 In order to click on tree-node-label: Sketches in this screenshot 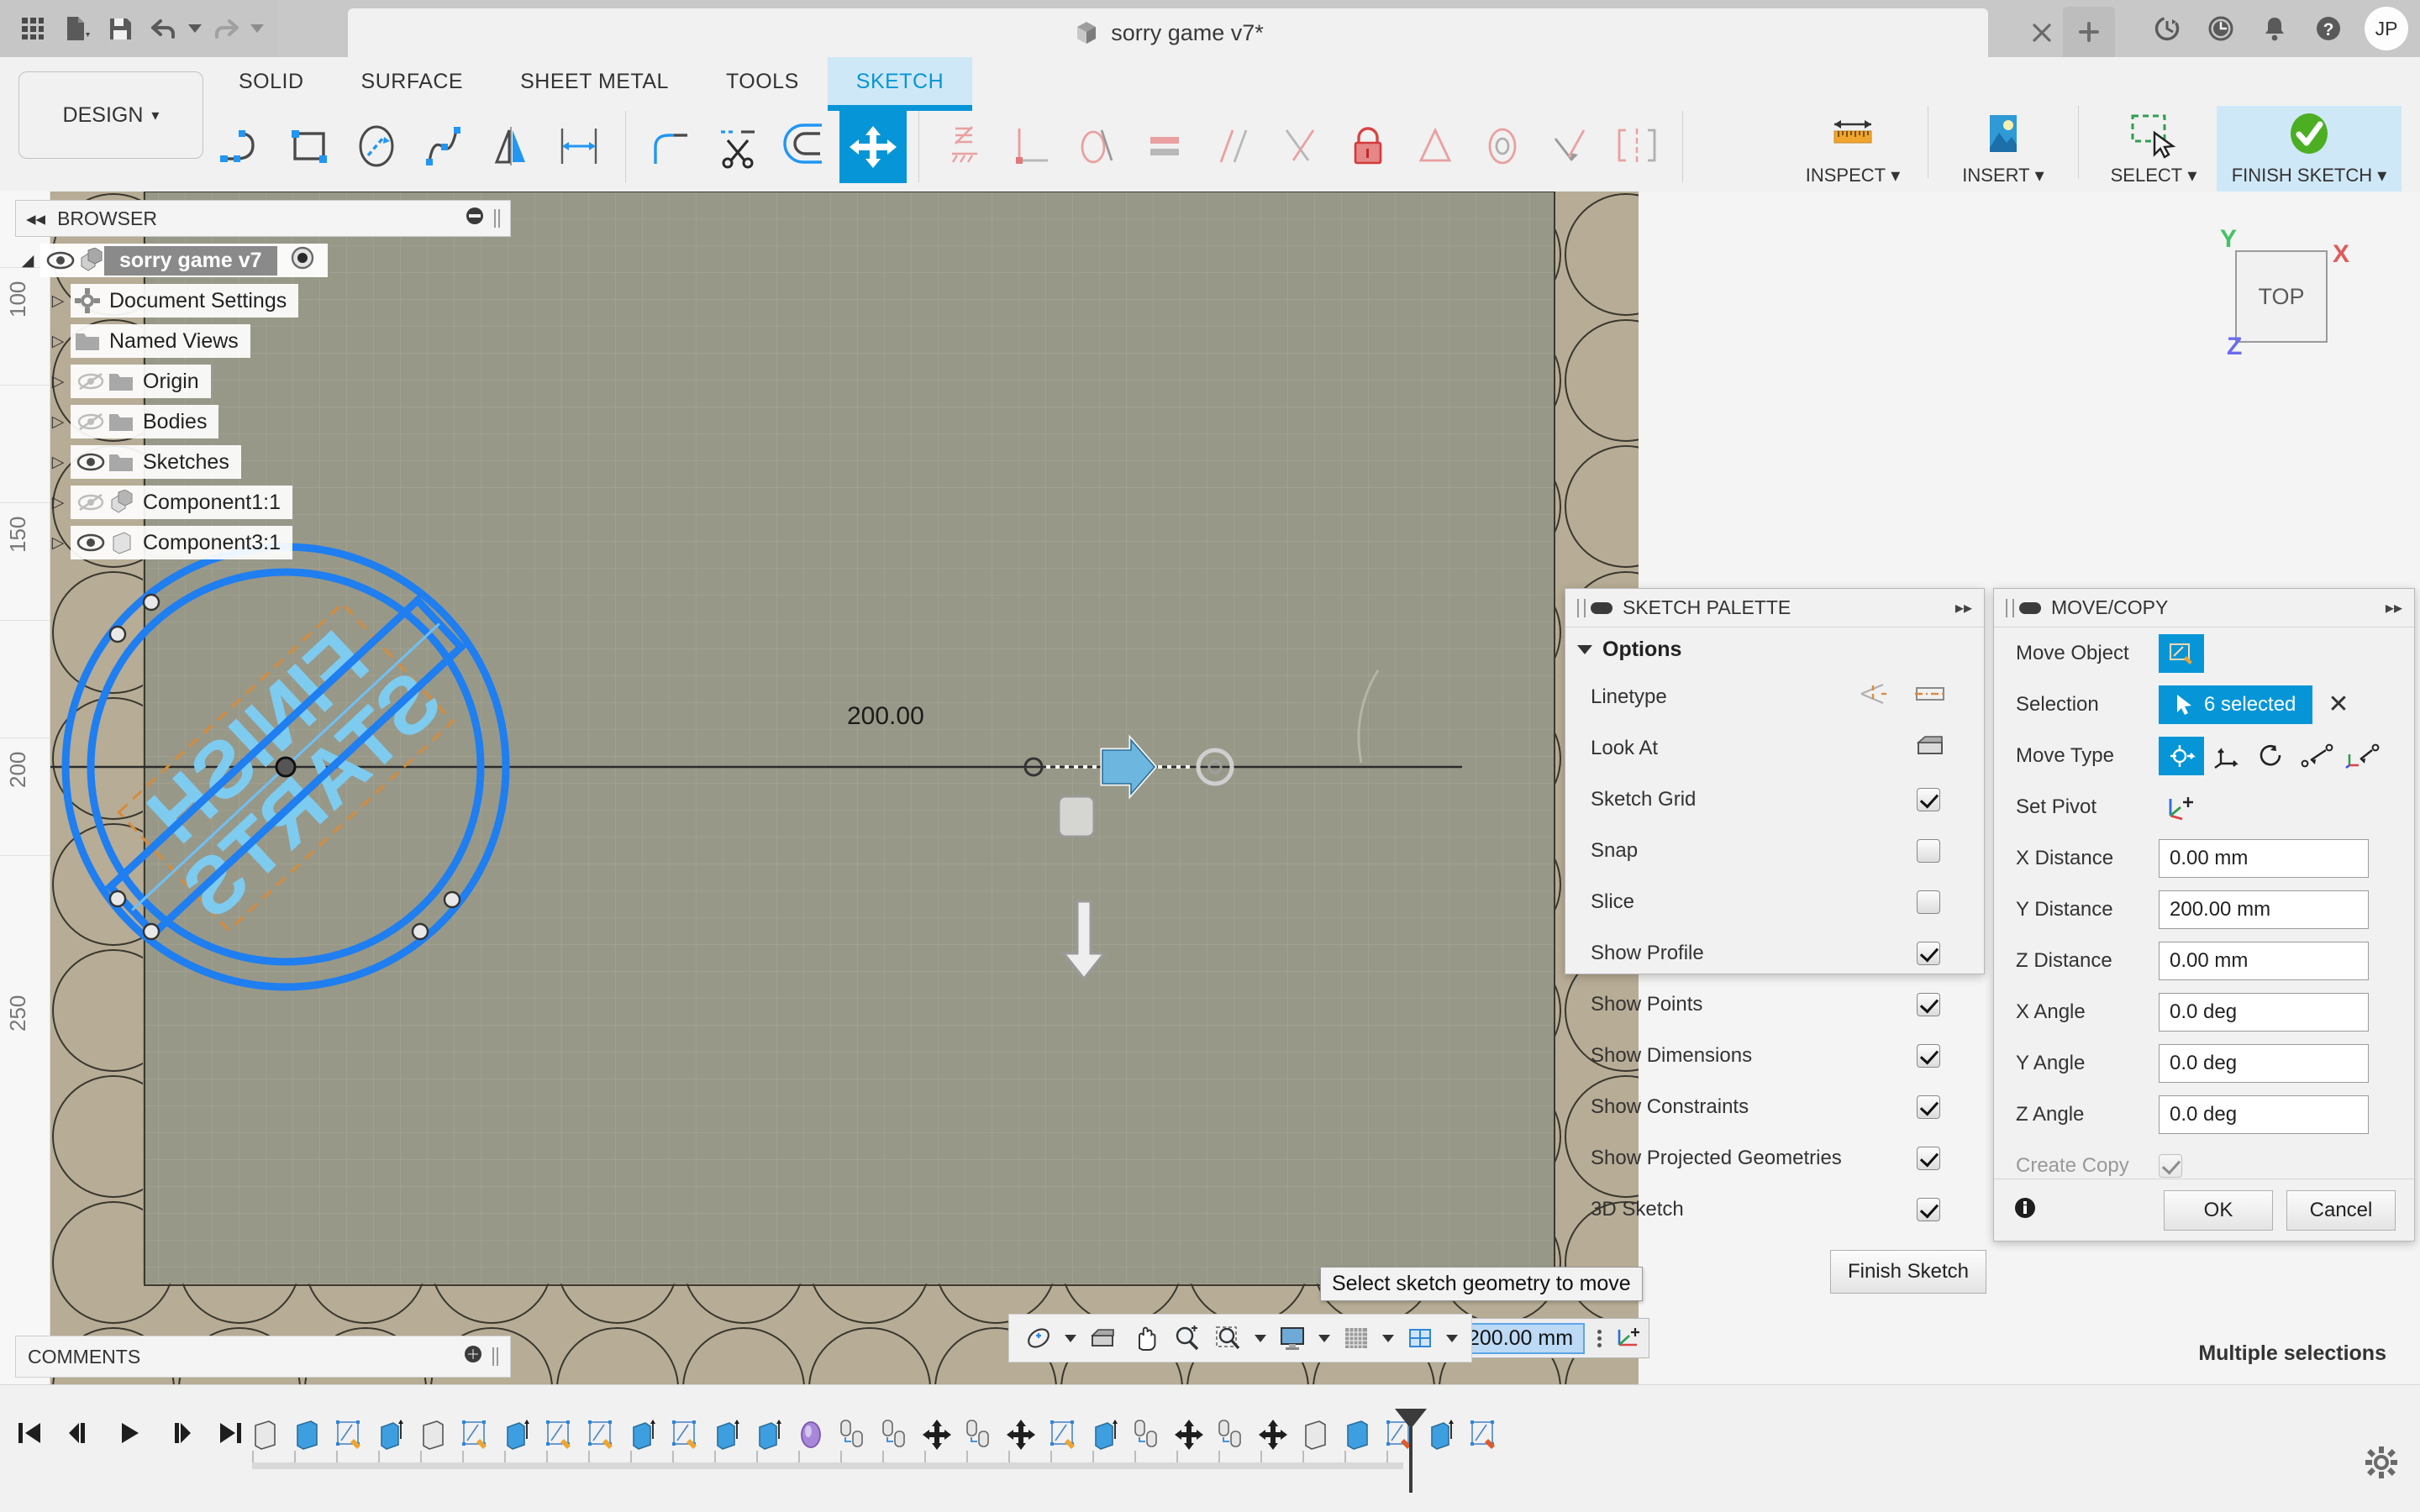, I will do `click(186, 462)`.